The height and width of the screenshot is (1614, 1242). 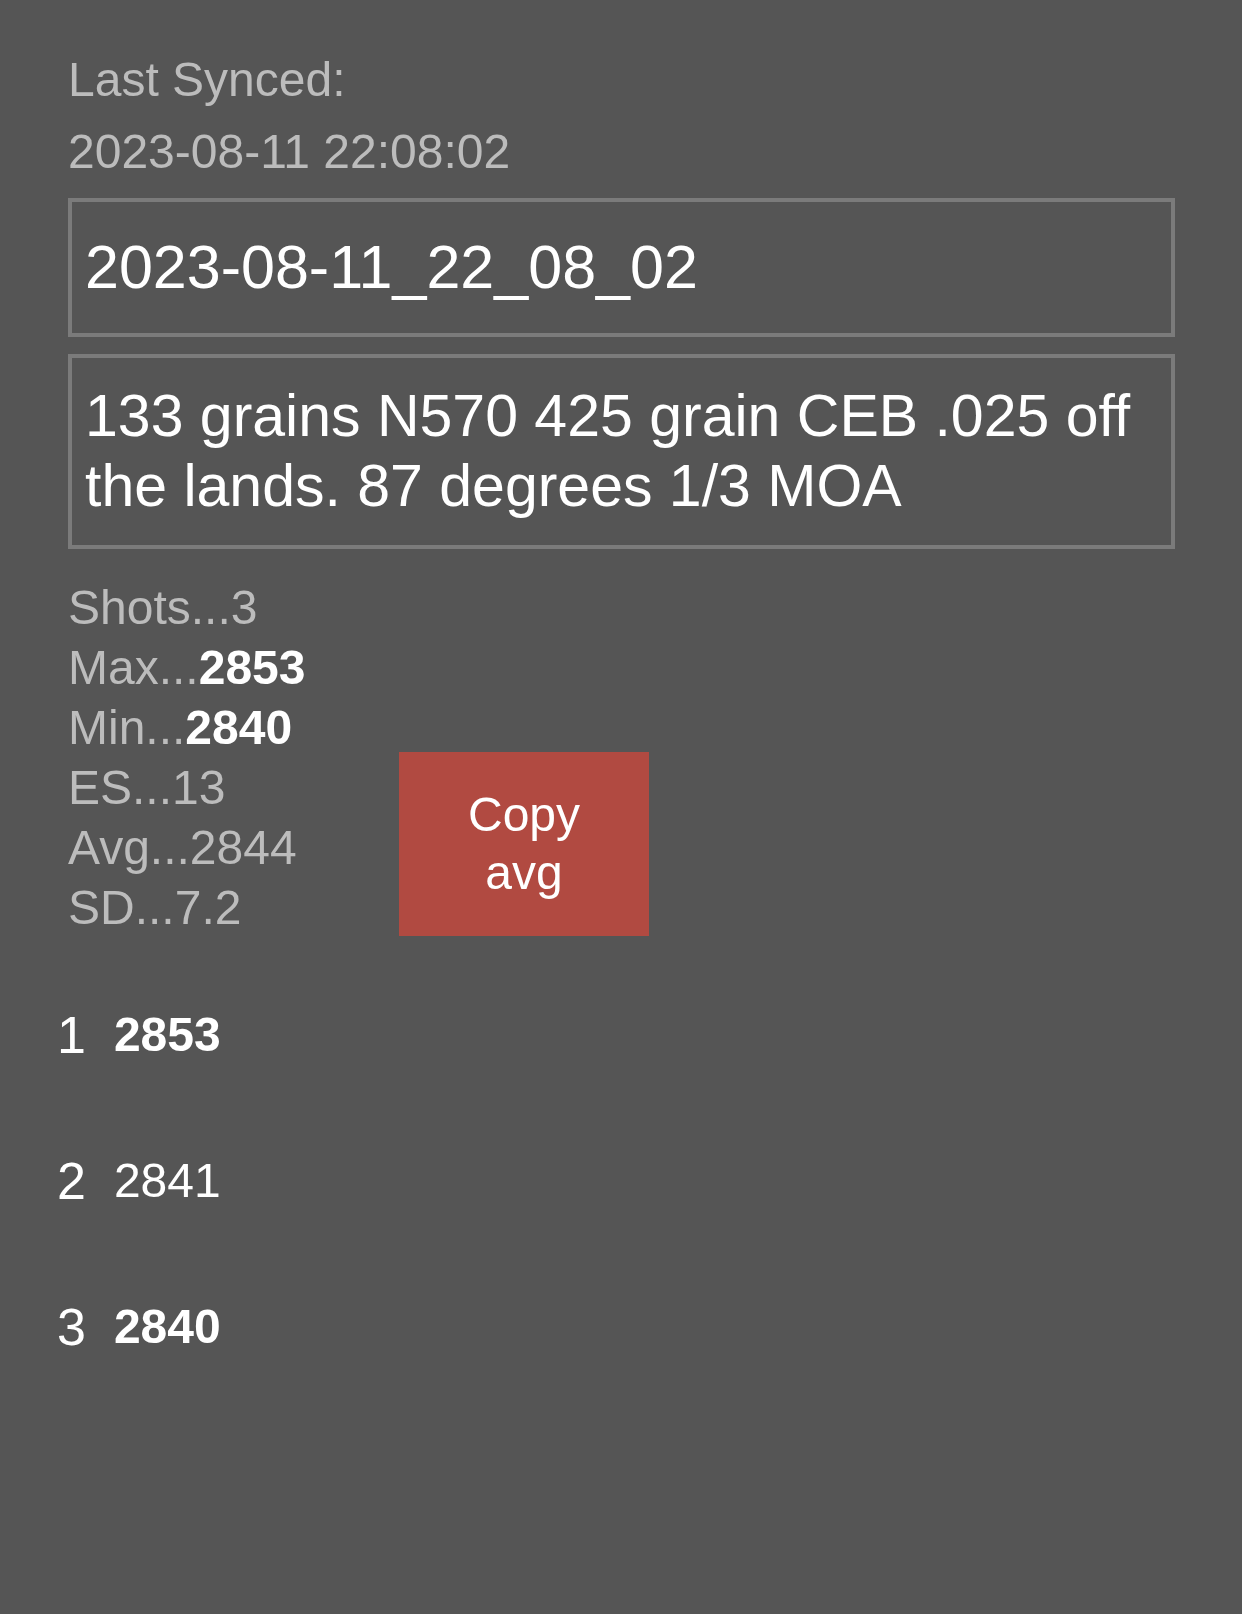 I want to click on stat-line: Max...2853, so click(x=187, y=668).